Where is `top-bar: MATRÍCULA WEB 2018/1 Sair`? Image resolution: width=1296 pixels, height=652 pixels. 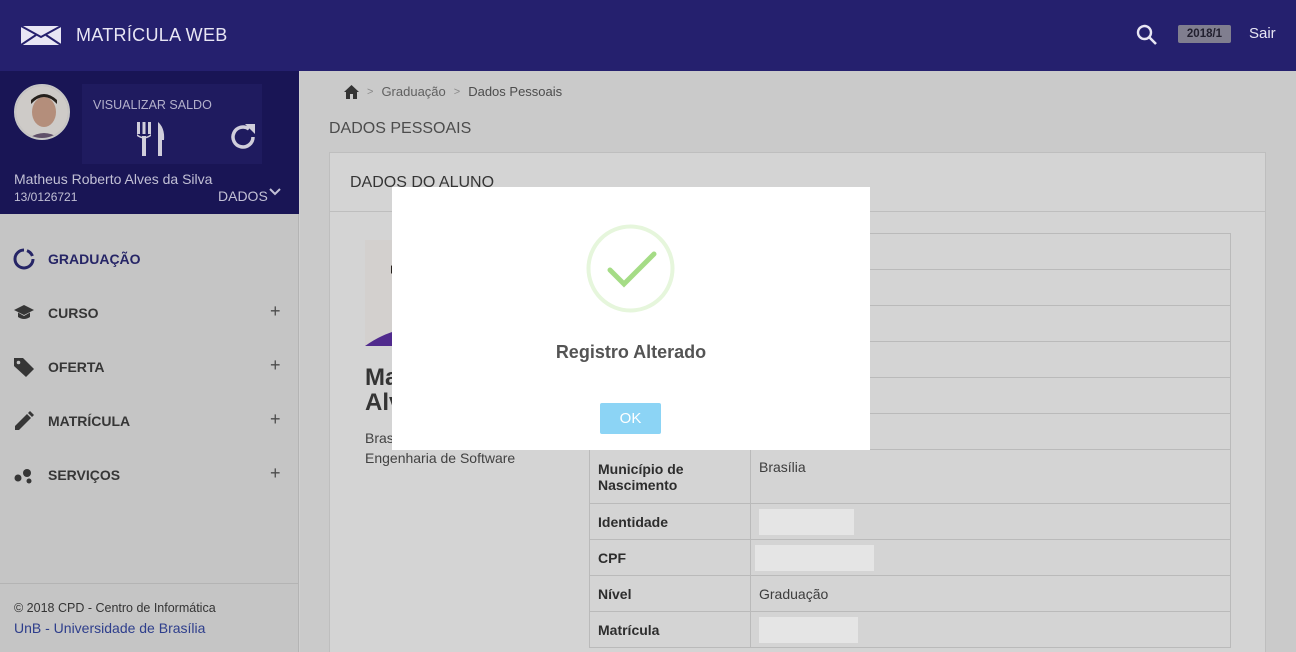
top-bar: MATRÍCULA WEB 2018/1 Sair is located at coordinates (648, 35).